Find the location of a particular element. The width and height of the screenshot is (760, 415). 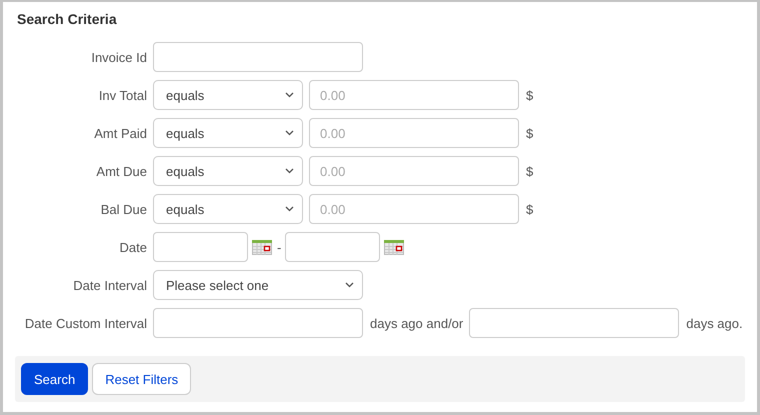

field-label: Bal Due is located at coordinates (123, 209).